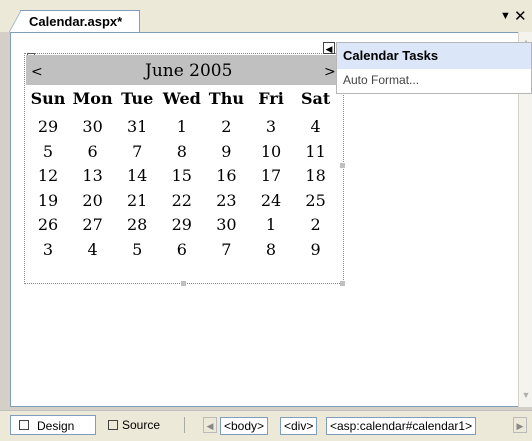 This screenshot has height=441, width=532. Describe the element at coordinates (182, 200) in the screenshot. I see `calendar-day-cell: 22` at that location.